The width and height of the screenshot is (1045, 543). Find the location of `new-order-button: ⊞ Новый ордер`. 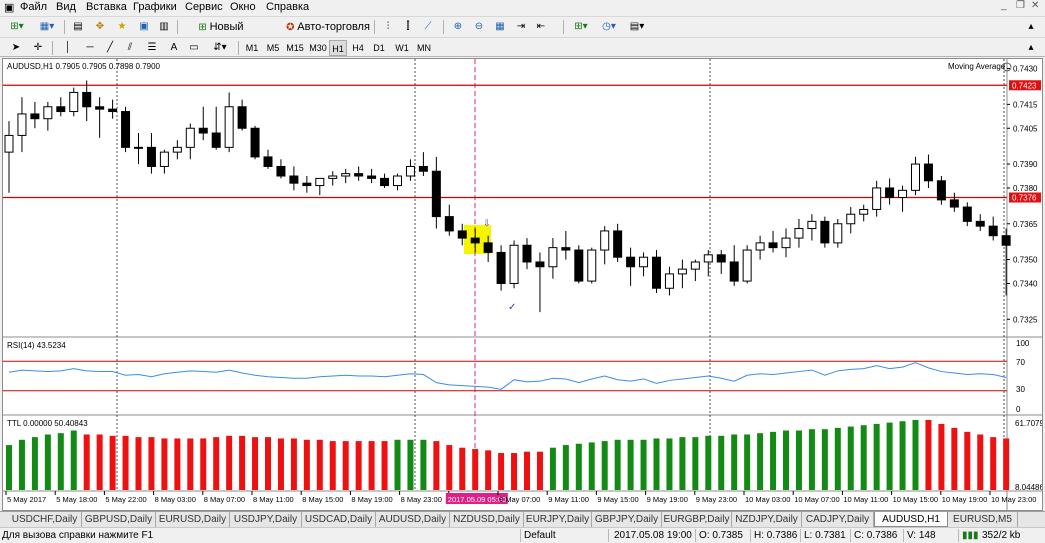

new-order-button: ⊞ Новый ордер is located at coordinates (221, 34).